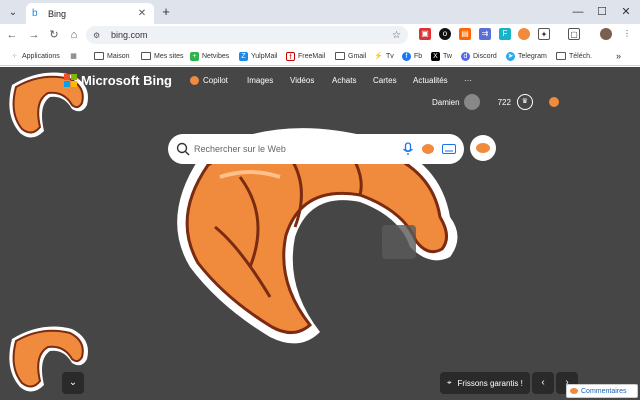 The height and width of the screenshot is (400, 640). I want to click on apps-grid-icon: ⁘, so click(14, 56).